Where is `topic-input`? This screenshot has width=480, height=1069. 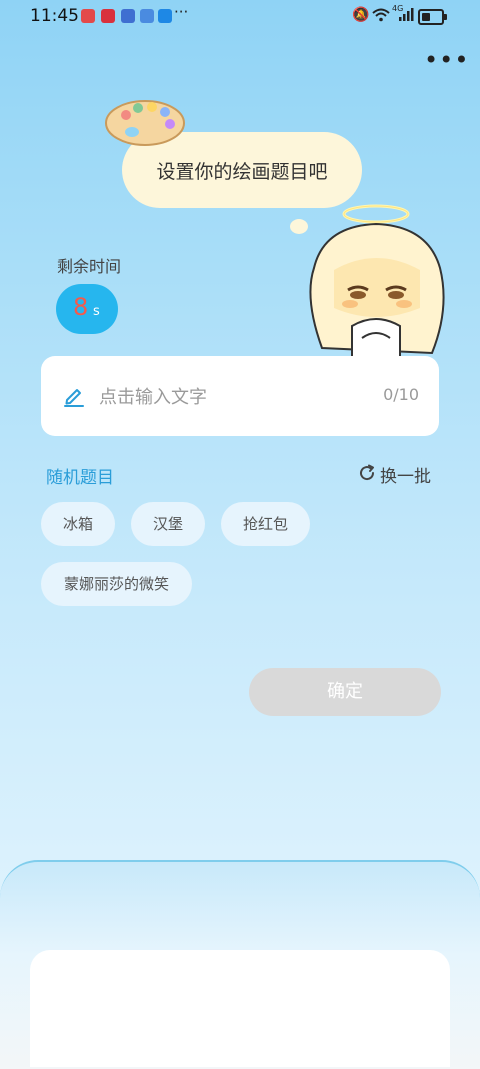
topic-input is located at coordinates (229, 397).